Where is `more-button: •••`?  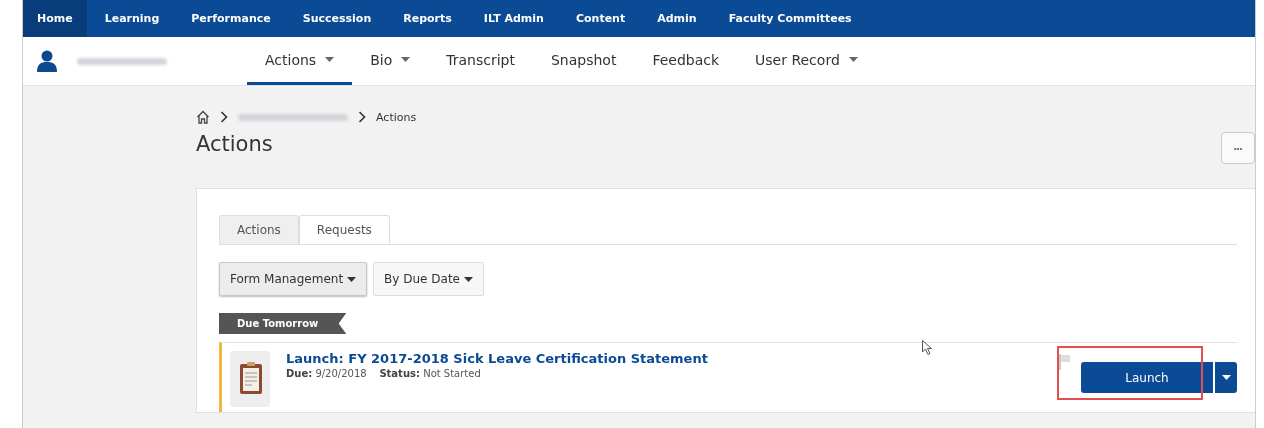 more-button: ••• is located at coordinates (1238, 148).